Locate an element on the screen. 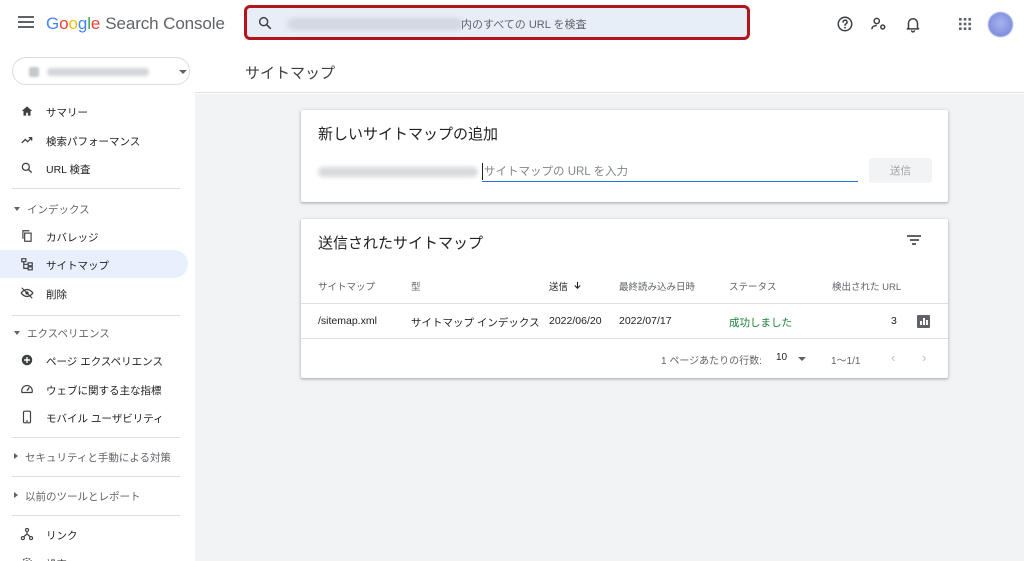  pagination-range: 1〜1/1 is located at coordinates (846, 361).